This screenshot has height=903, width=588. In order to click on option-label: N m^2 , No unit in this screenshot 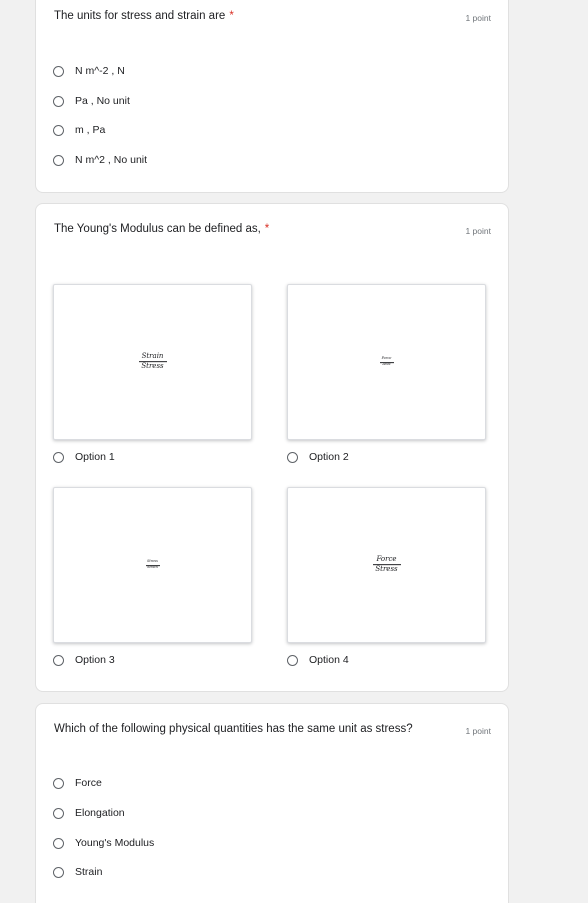, I will do `click(111, 160)`.